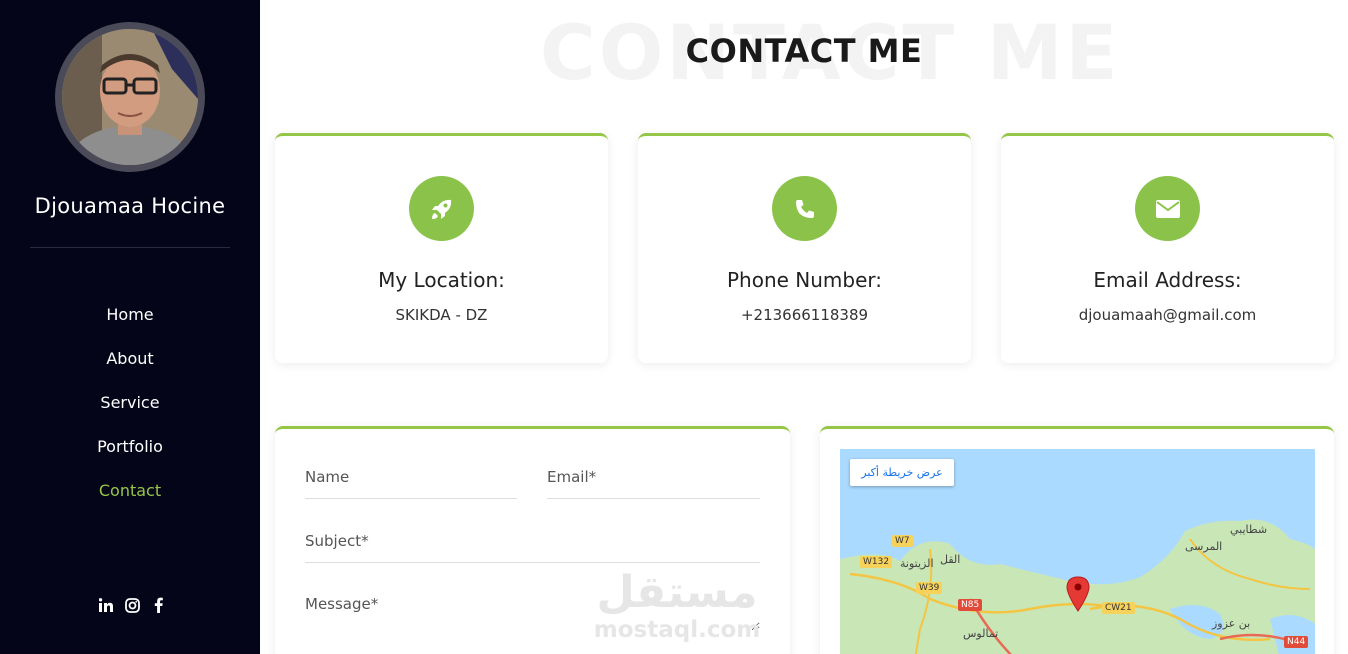 Image resolution: width=1348 pixels, height=654 pixels. What do you see at coordinates (804, 280) in the screenshot?
I see `phone-title: Phone Number:` at bounding box center [804, 280].